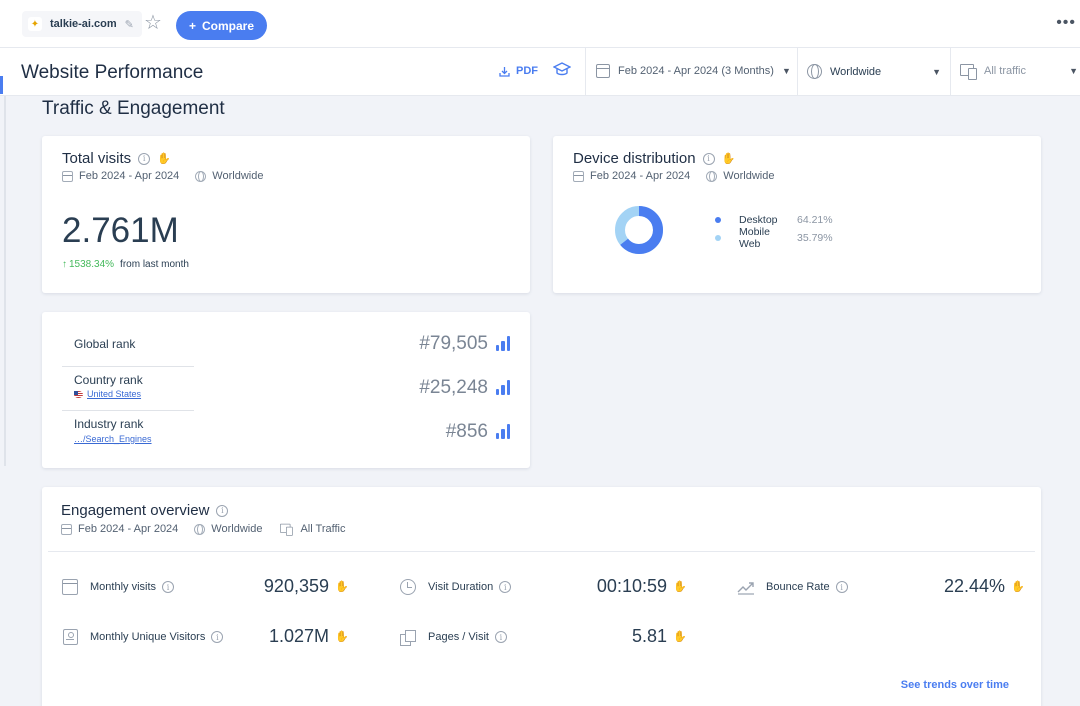 The image size is (1080, 706). What do you see at coordinates (237, 529) in the screenshot?
I see `engagement-geo: Worldwide` at bounding box center [237, 529].